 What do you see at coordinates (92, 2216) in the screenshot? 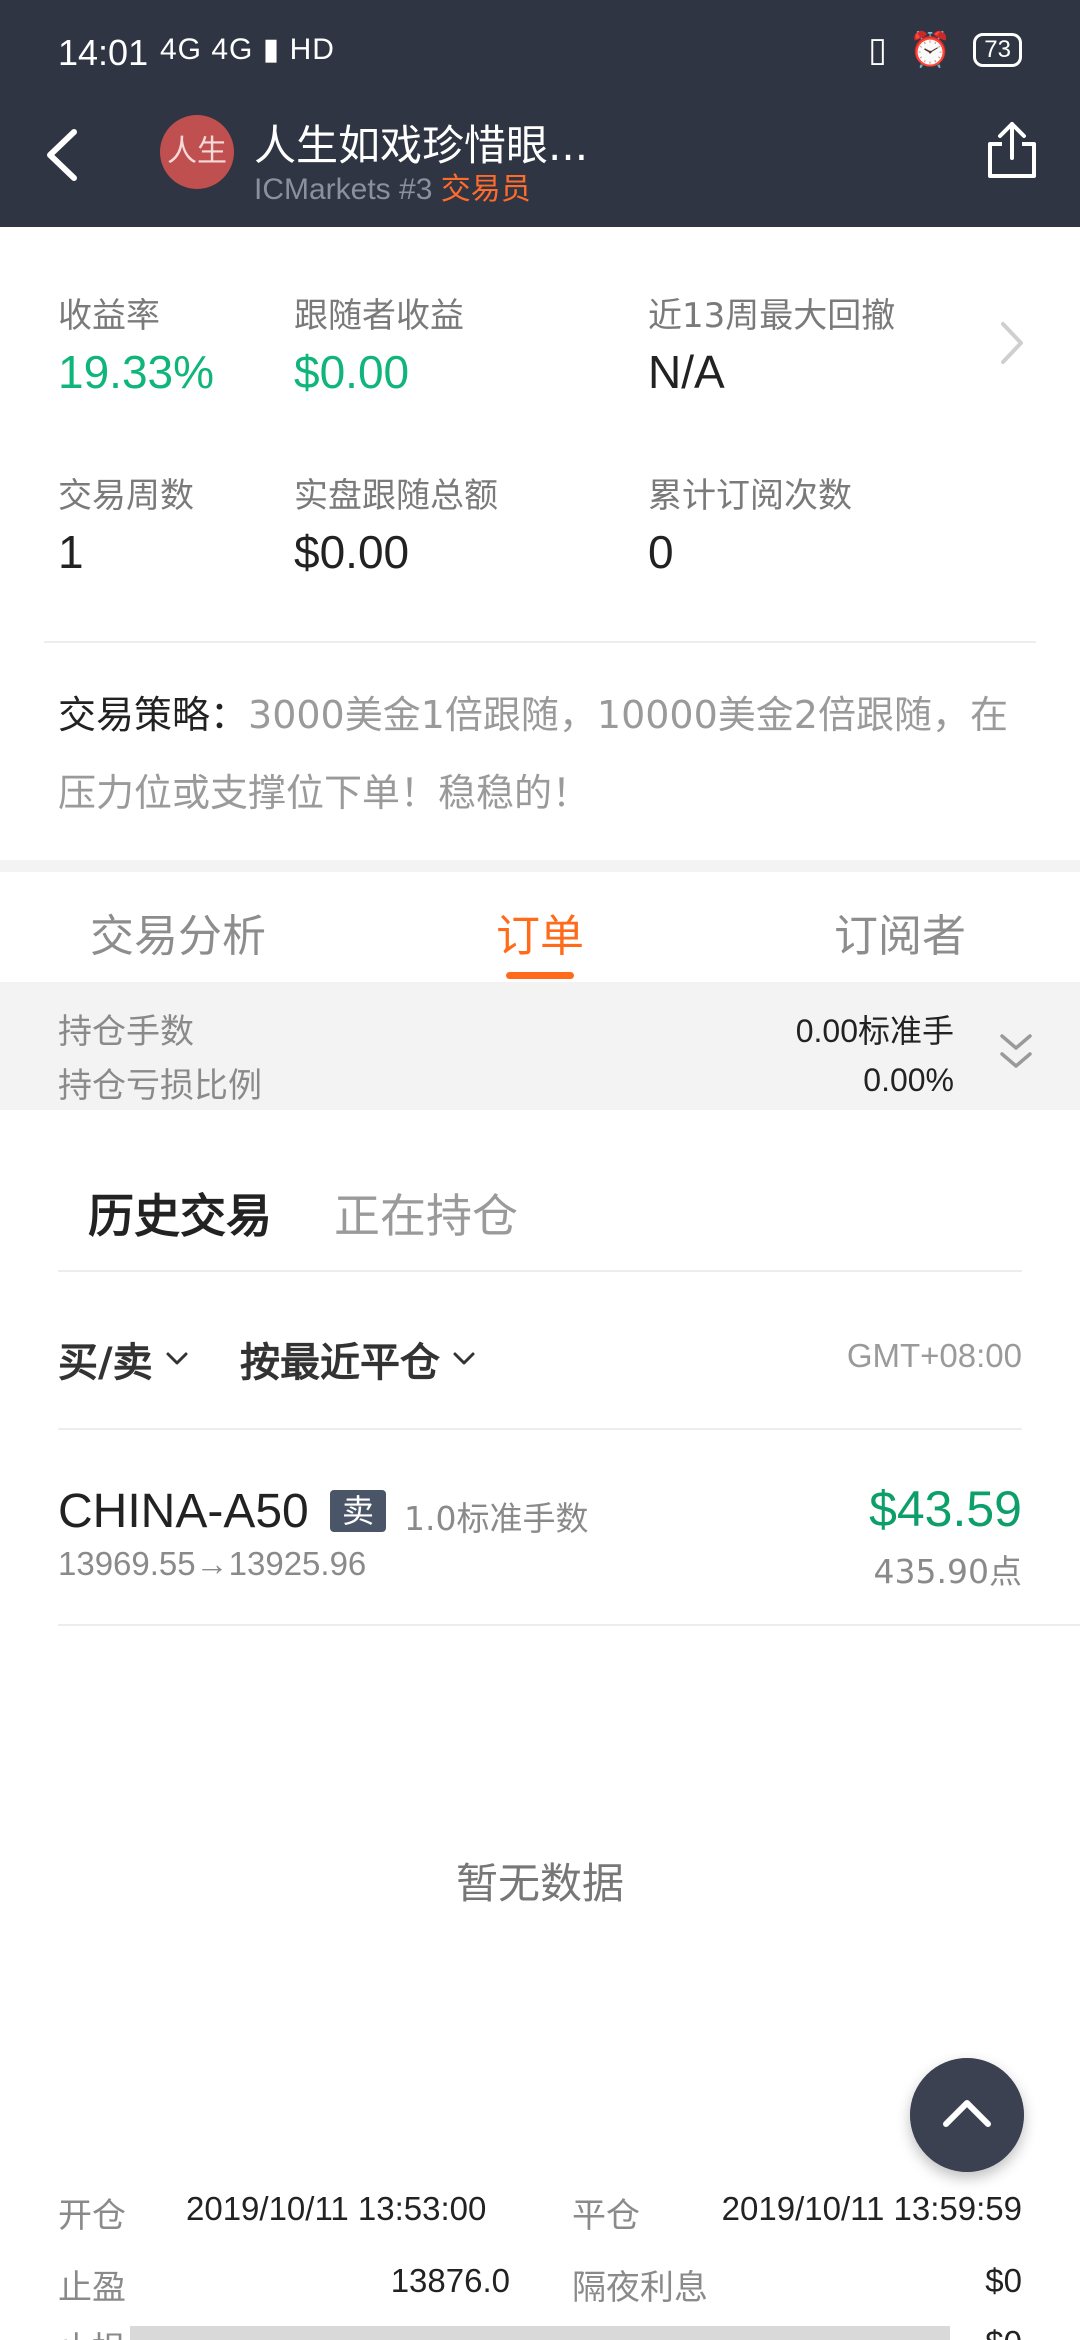
I see `open-label: 开仓` at bounding box center [92, 2216].